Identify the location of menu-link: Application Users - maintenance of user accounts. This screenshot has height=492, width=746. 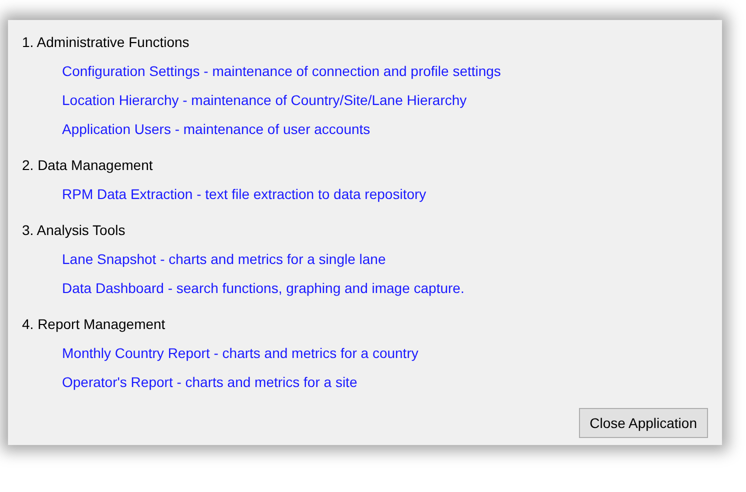
(216, 129).